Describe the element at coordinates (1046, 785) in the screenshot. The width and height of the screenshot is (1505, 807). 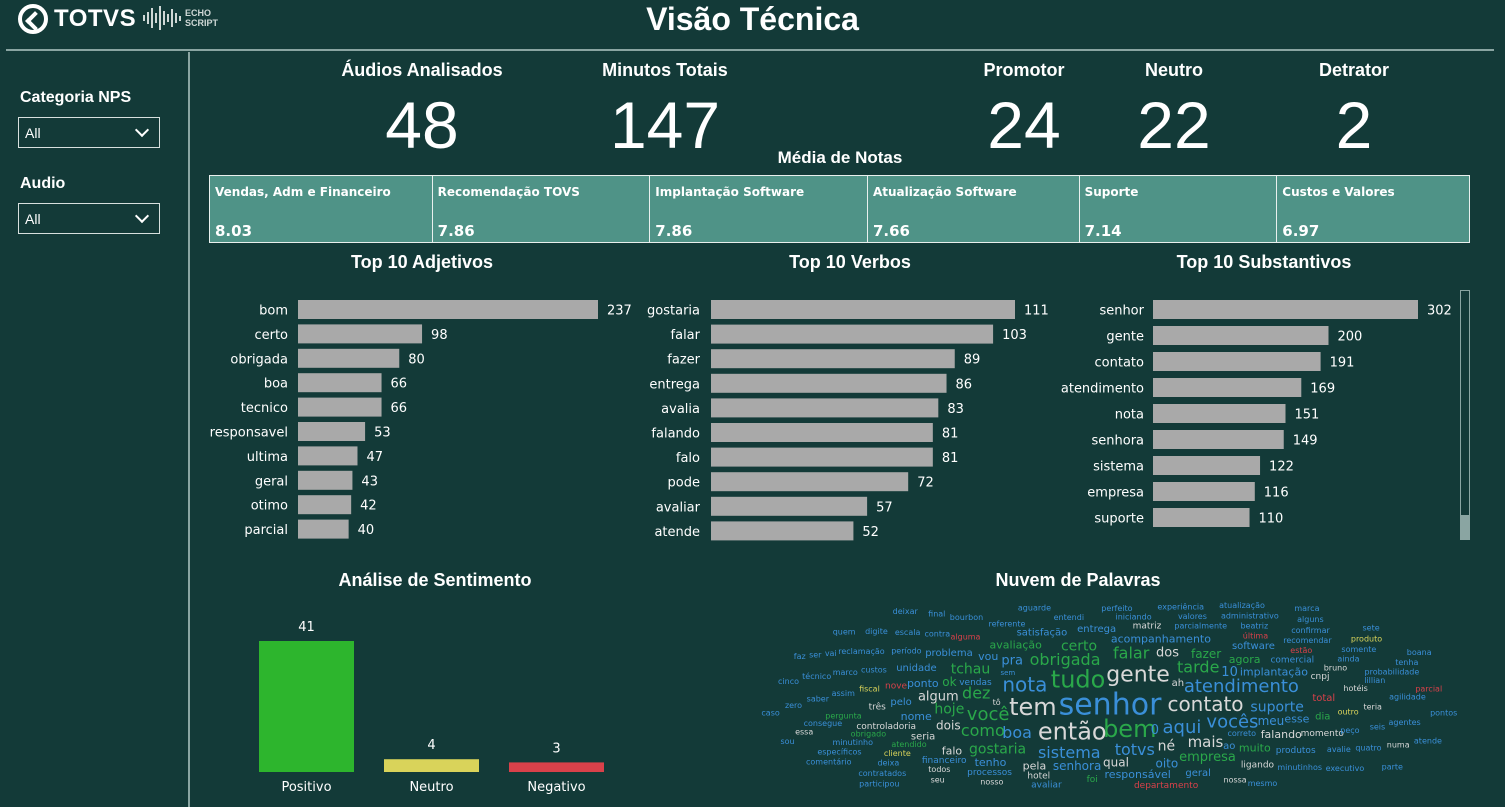
I see `word-cloud-word: avaliar` at that location.